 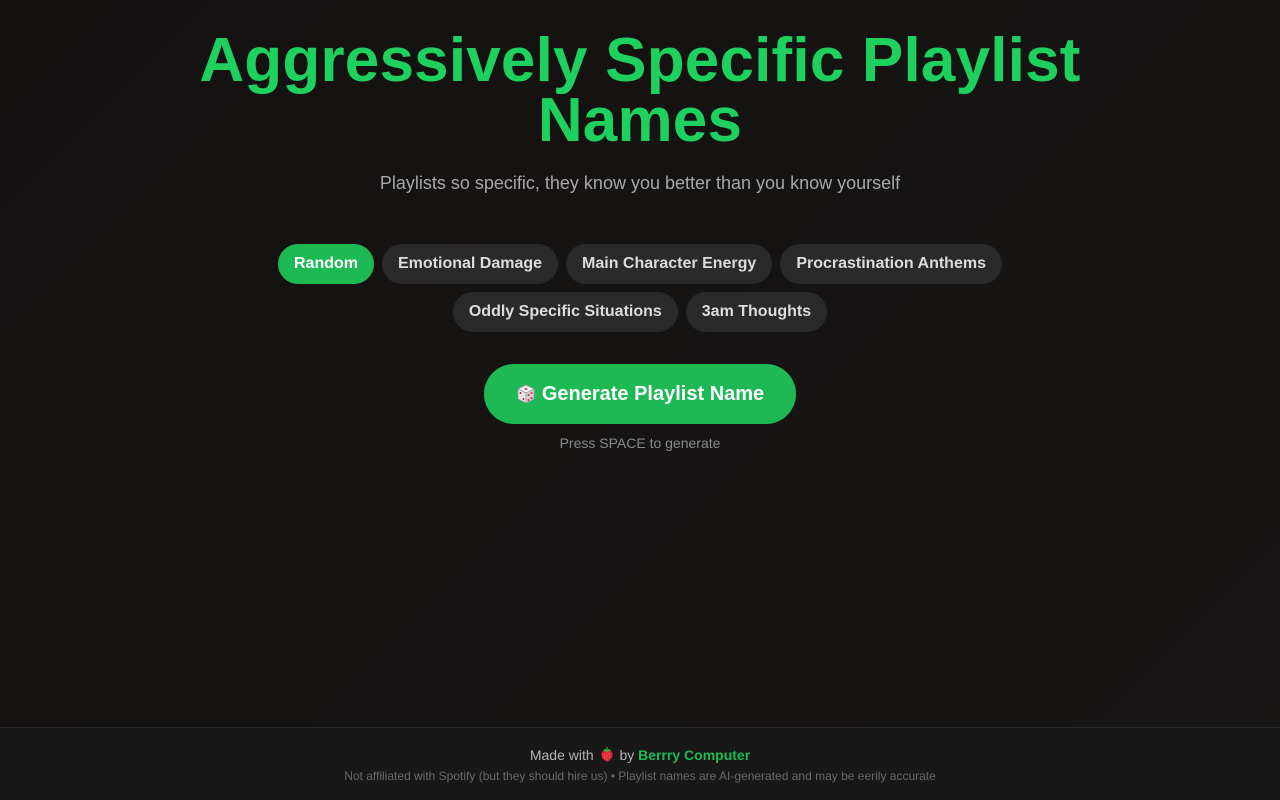 I want to click on keyboard-hint: Press SPACE to generate, so click(x=640, y=443).